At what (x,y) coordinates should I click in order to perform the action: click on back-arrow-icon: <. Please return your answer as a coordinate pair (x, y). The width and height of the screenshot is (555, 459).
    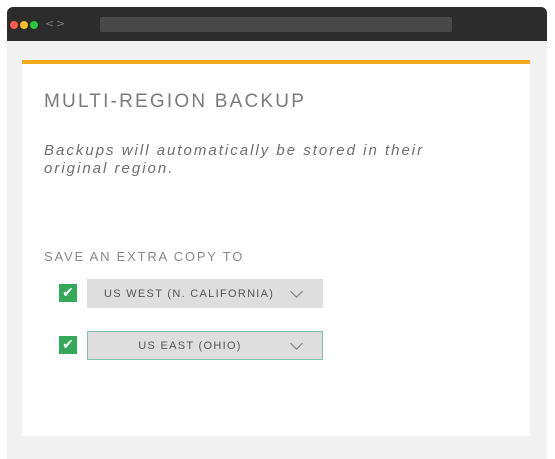
    Looking at the image, I should click on (49, 24).